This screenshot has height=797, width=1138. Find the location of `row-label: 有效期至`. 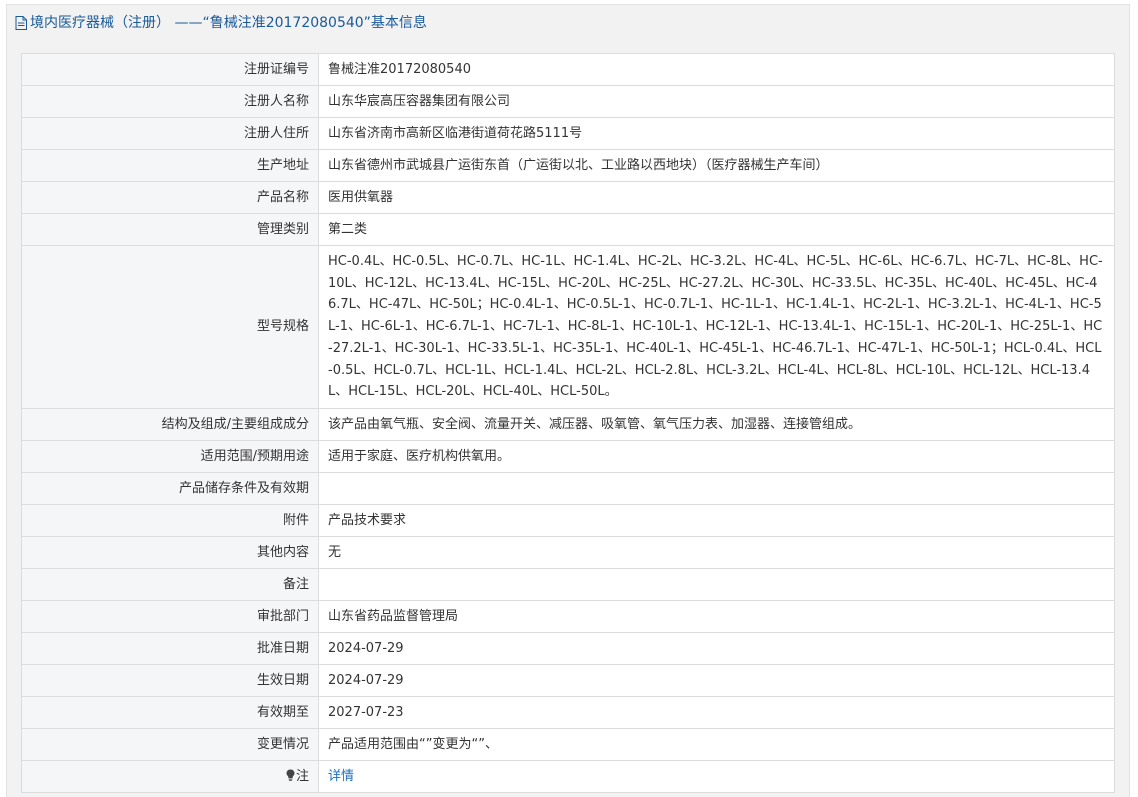

row-label: 有效期至 is located at coordinates (170, 712).